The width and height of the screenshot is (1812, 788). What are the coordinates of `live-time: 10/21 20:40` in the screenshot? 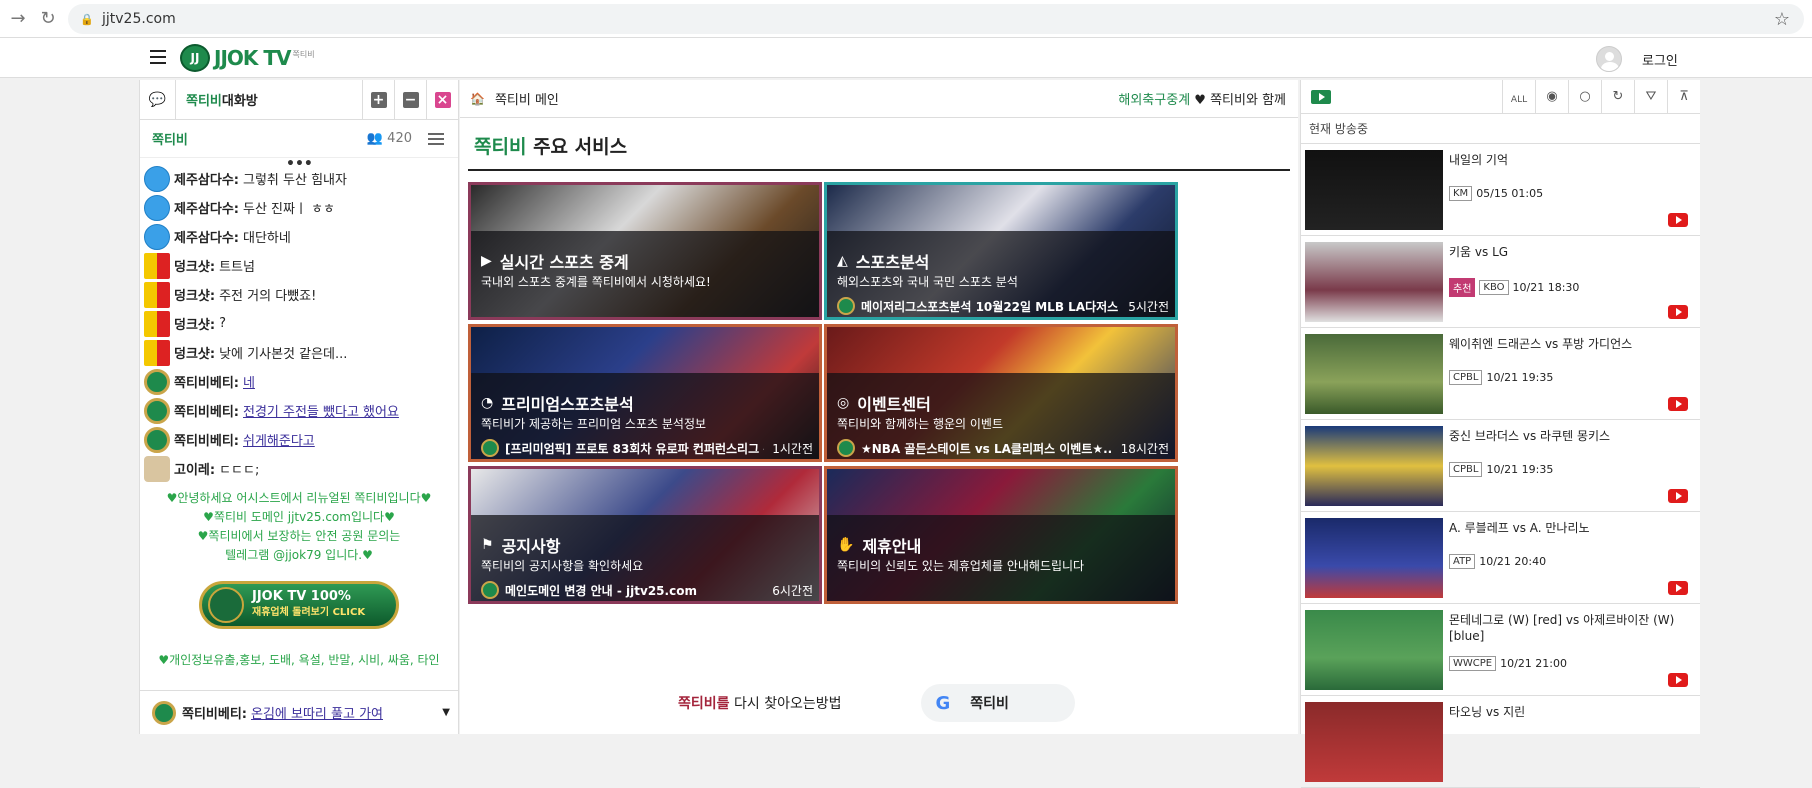 It's located at (1513, 561).